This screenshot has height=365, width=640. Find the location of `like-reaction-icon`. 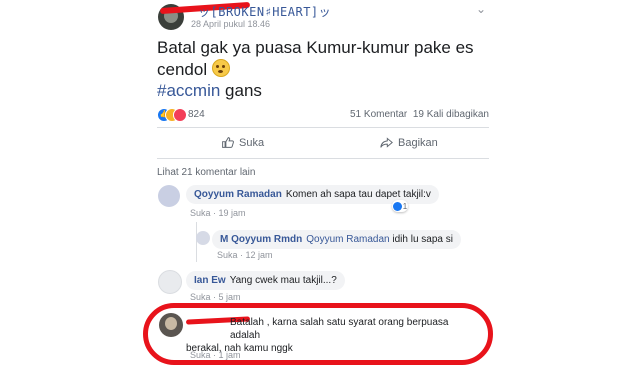

like-reaction-icon is located at coordinates (397, 206).